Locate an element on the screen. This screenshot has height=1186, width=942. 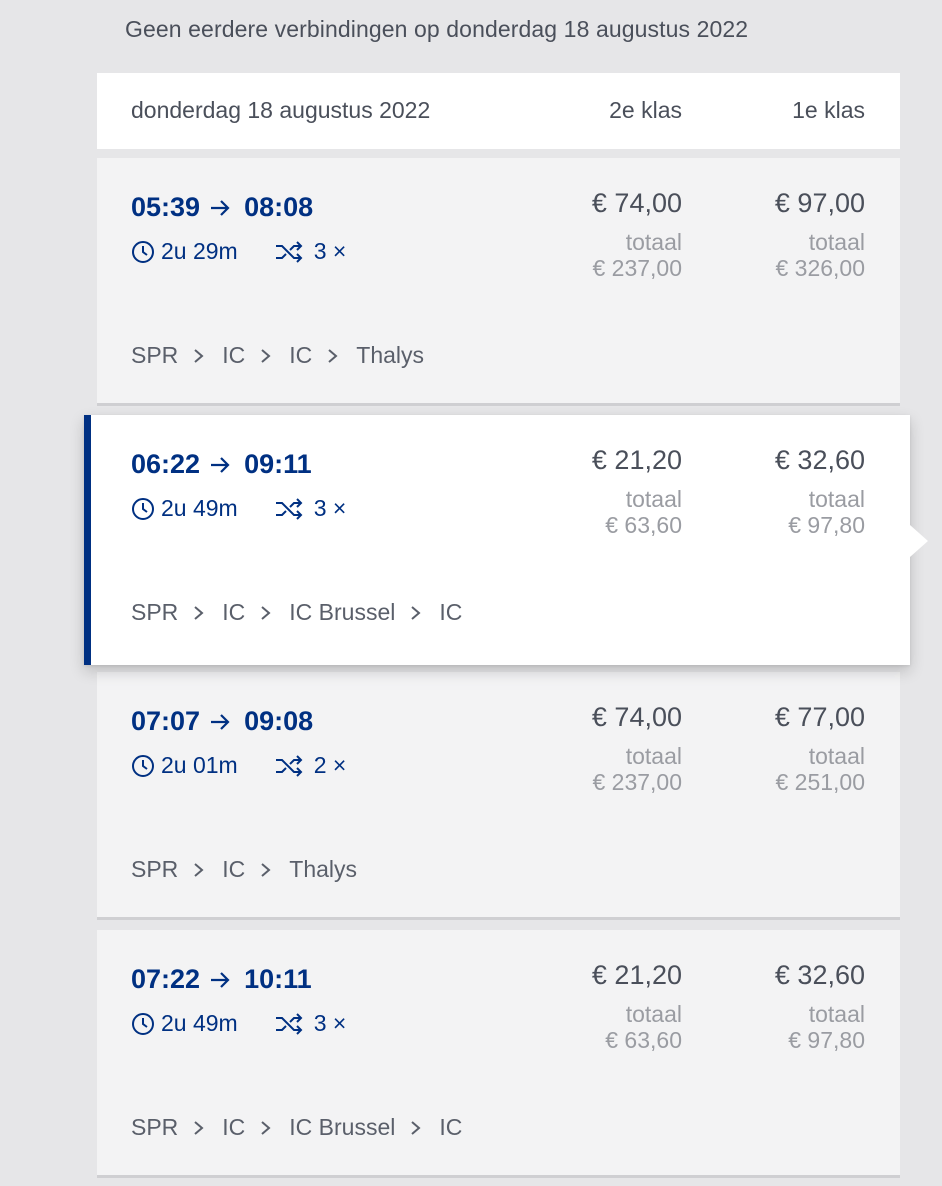
arrival-time: 08:08 is located at coordinates (279, 207).